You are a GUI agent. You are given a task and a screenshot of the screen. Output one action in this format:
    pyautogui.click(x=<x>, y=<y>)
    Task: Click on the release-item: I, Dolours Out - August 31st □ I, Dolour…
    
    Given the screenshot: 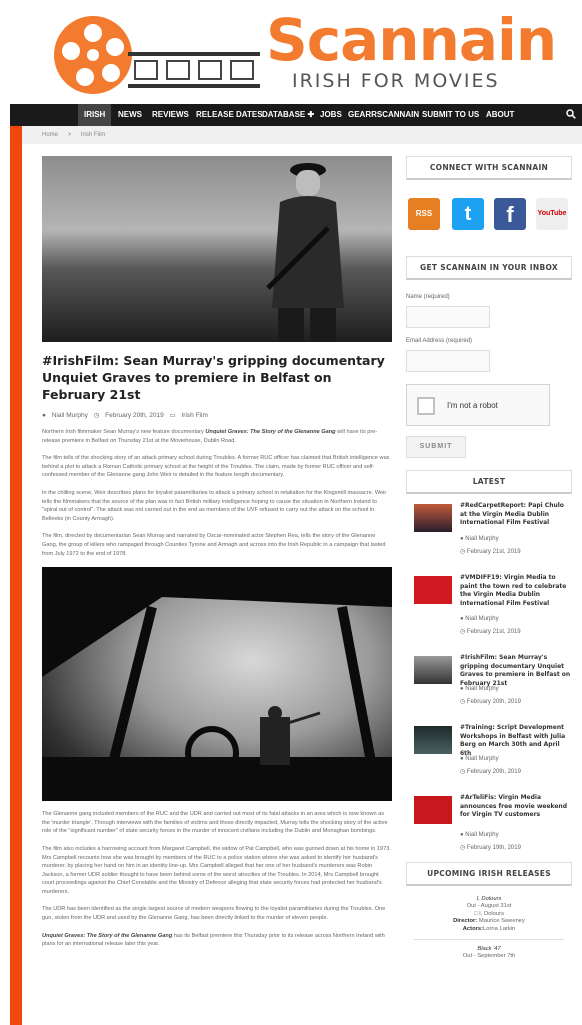 What is the action you would take?
    pyautogui.click(x=489, y=914)
    